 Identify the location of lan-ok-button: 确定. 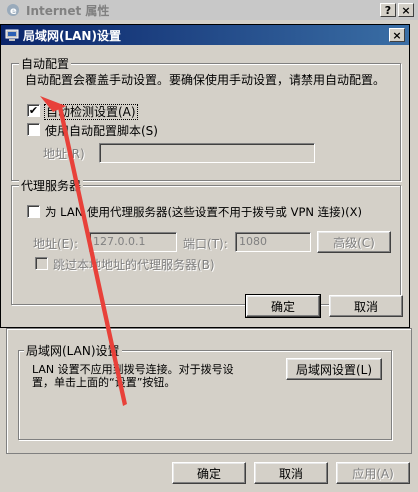
(283, 306).